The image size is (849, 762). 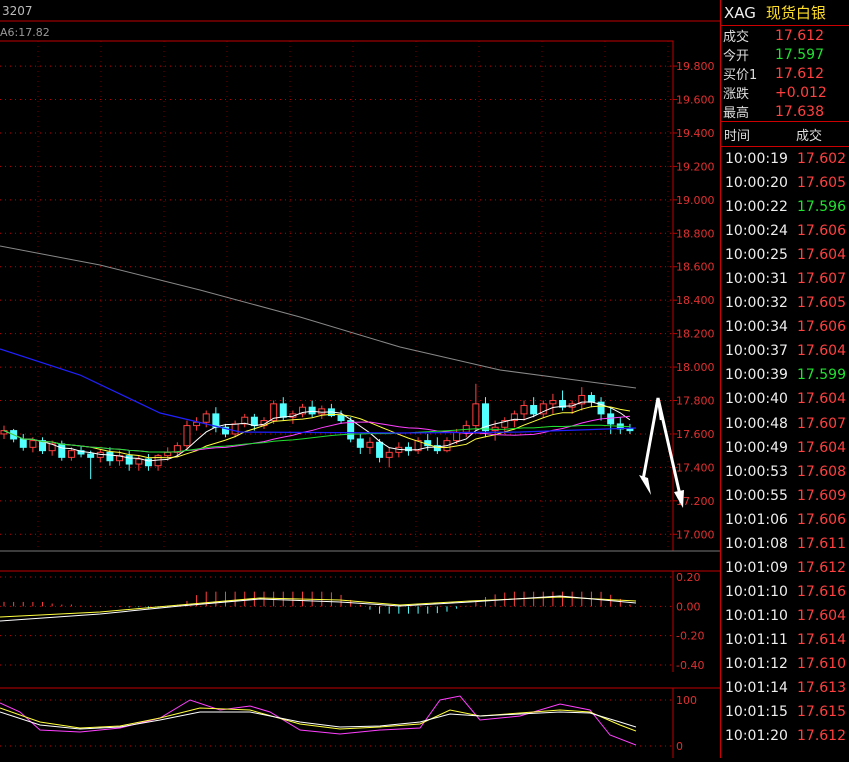 What do you see at coordinates (756, 159) in the screenshot?
I see `tick-time: 10:00:19` at bounding box center [756, 159].